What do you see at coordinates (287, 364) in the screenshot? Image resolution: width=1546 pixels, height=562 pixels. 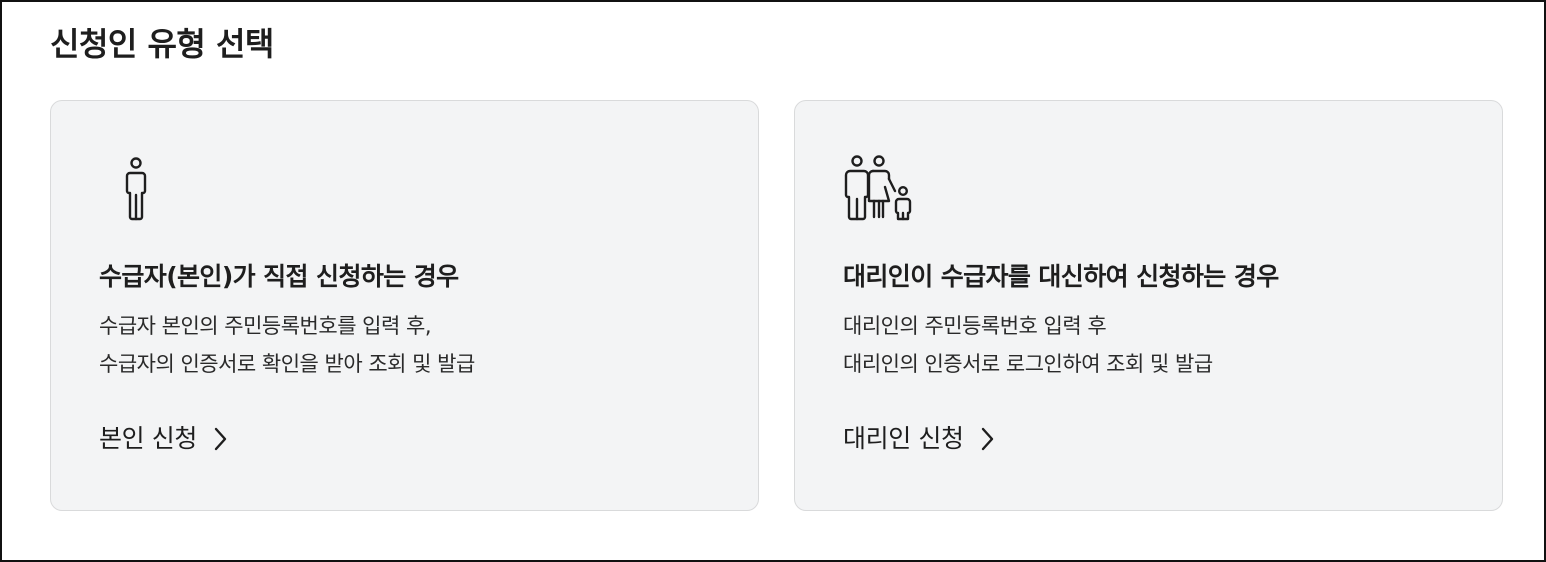 I see `option-description-line: 수급자의 인증서로 확인을 받아 조회 및 발급` at bounding box center [287, 364].